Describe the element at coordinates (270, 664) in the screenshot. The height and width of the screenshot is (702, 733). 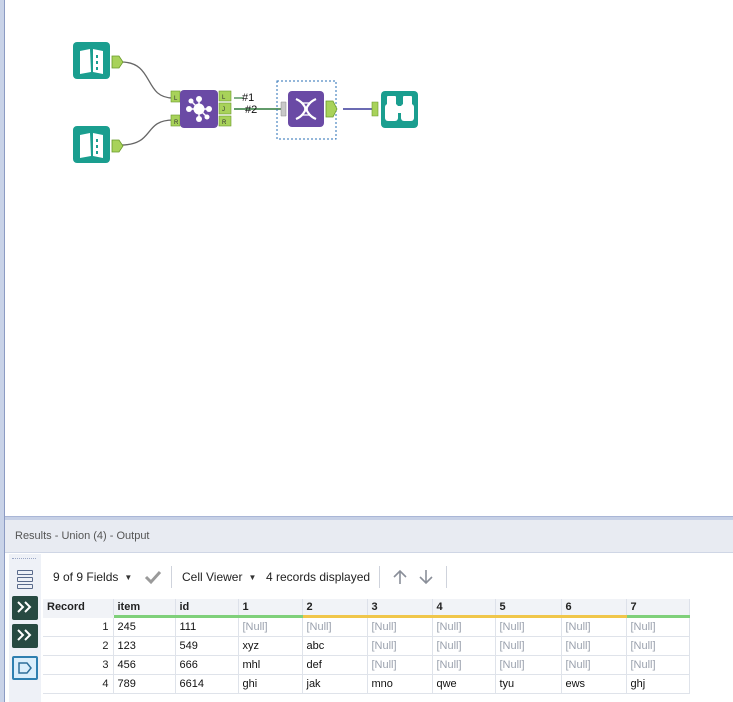
I see `table-cell: mhl` at that location.